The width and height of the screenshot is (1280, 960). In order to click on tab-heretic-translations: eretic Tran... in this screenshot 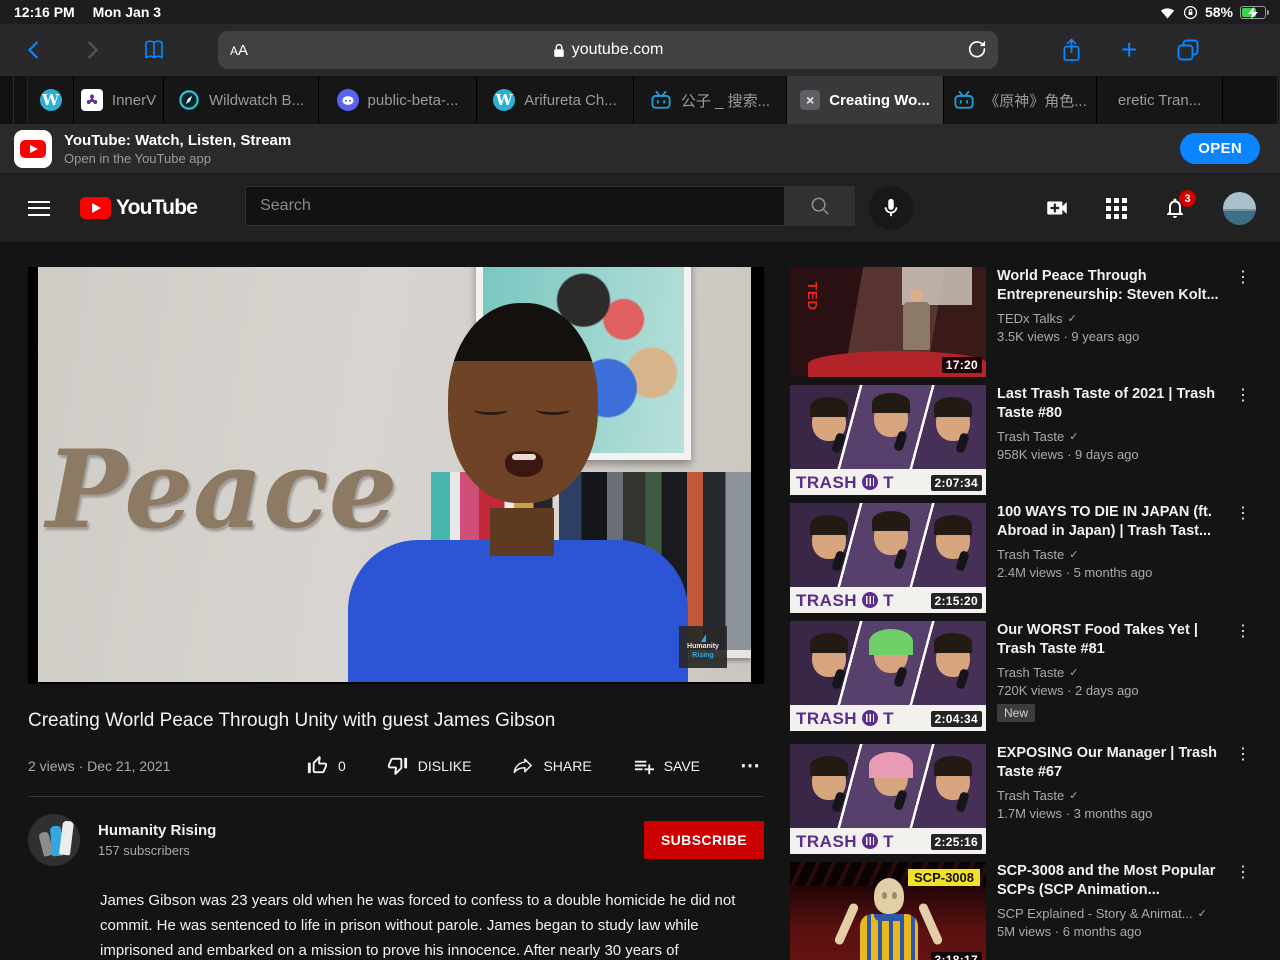, I will do `click(1160, 100)`.